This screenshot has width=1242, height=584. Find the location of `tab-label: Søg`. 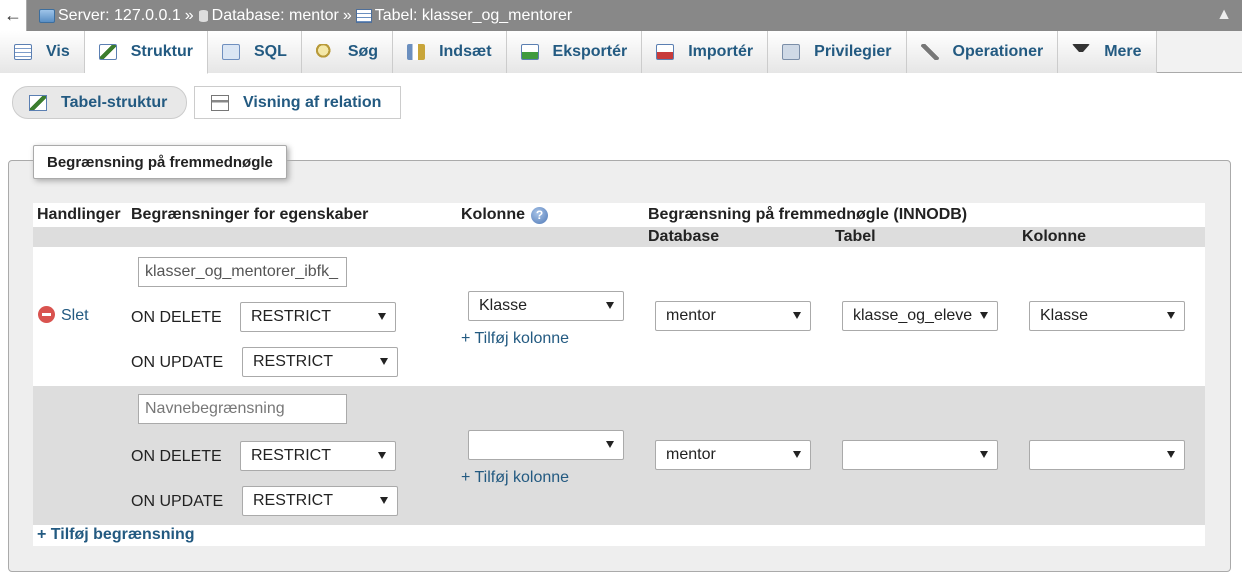

tab-label: Søg is located at coordinates (363, 51).